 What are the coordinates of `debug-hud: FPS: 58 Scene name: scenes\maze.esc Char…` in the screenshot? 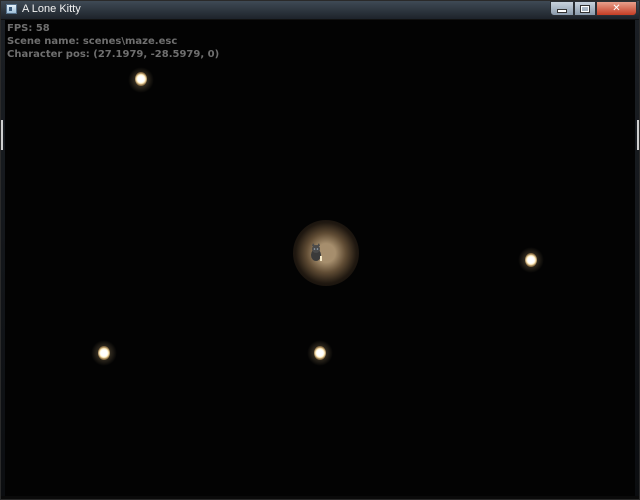 It's located at (113, 41).